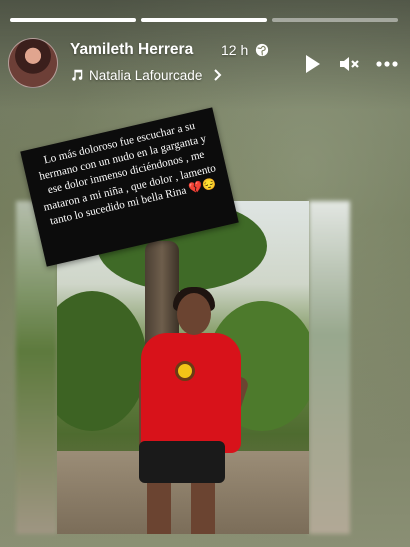  What do you see at coordinates (194, 314) in the screenshot?
I see `person-head` at bounding box center [194, 314].